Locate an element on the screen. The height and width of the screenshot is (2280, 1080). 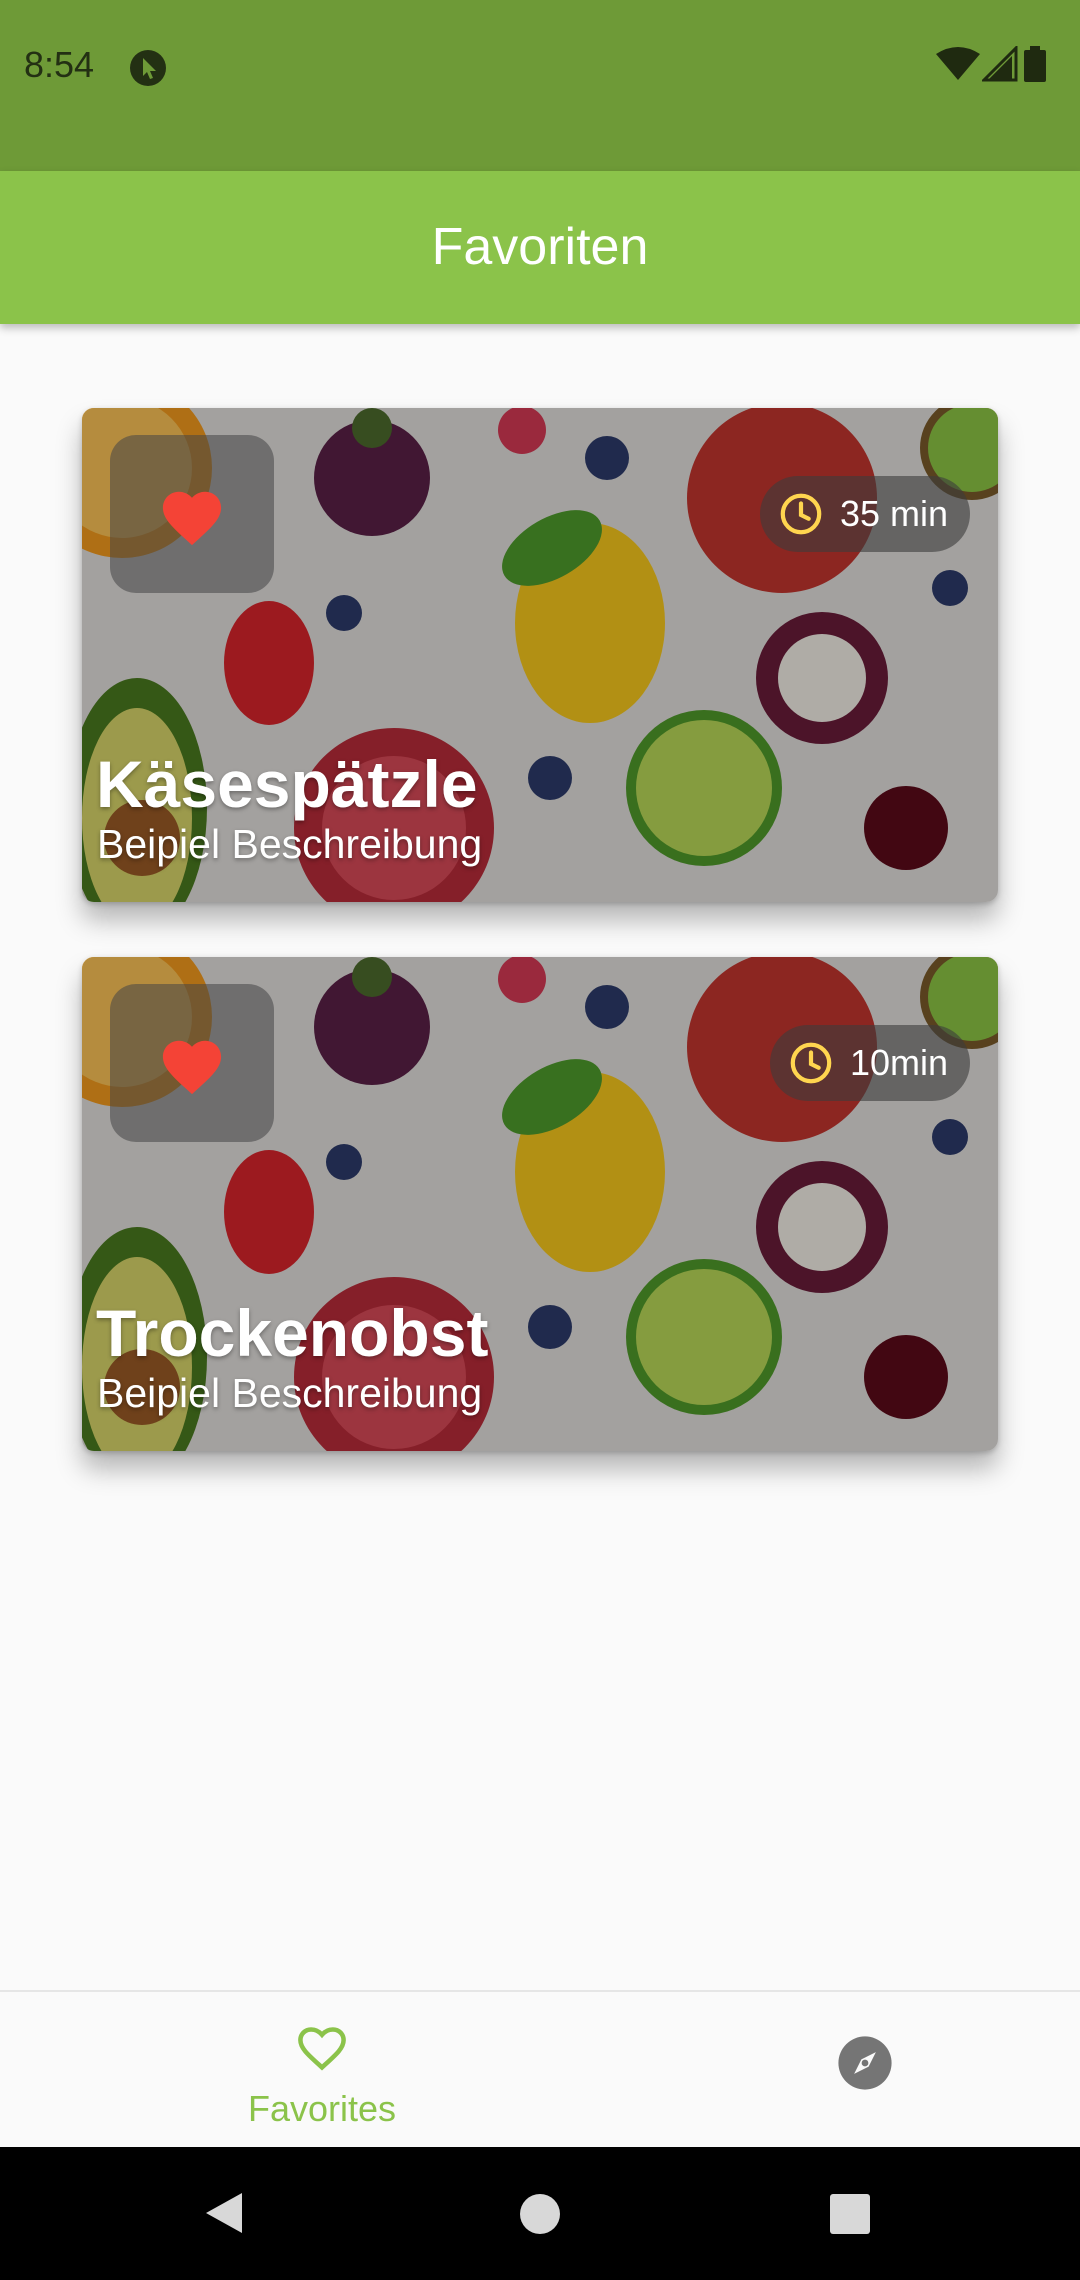
compass-icon is located at coordinates (865, 2063).